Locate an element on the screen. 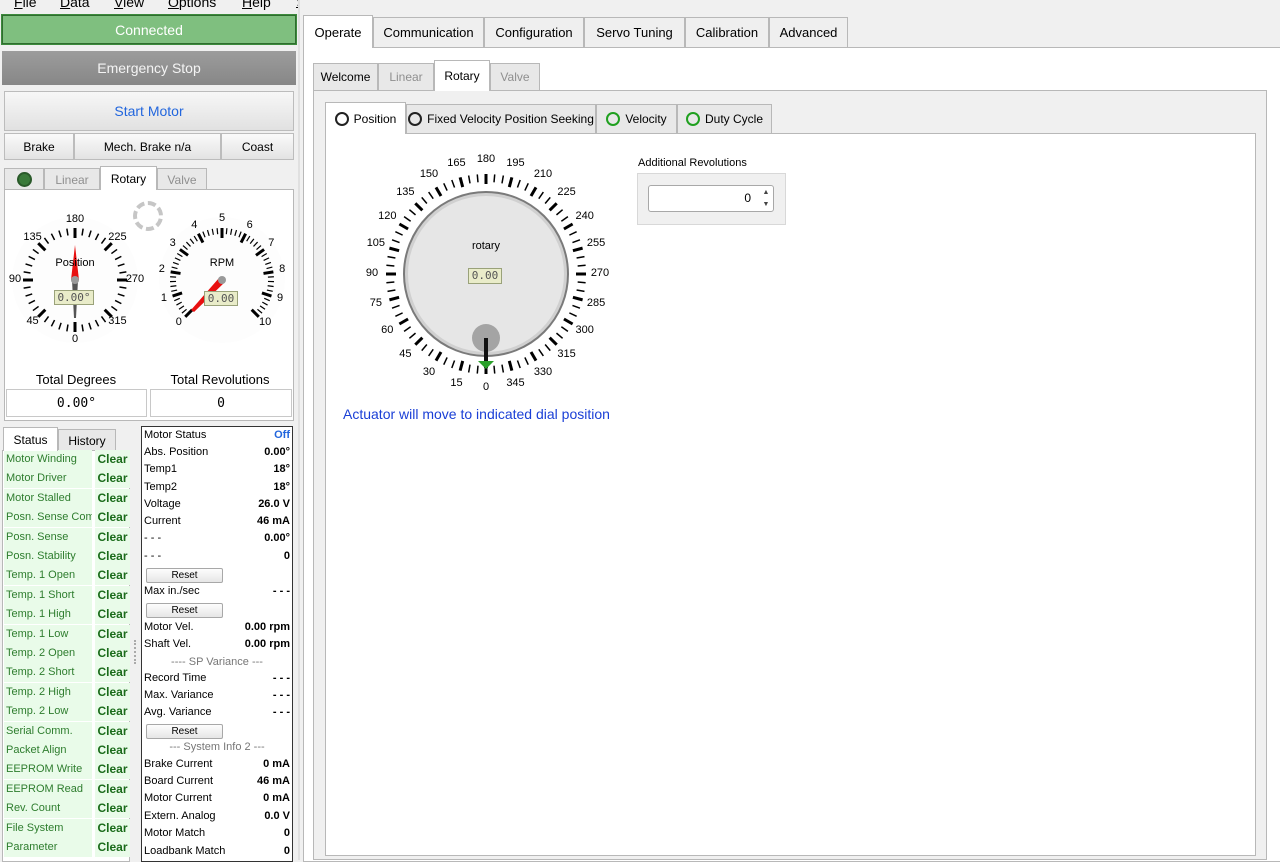 The height and width of the screenshot is (862, 1280). info-key: Temp1 is located at coordinates (160, 469).